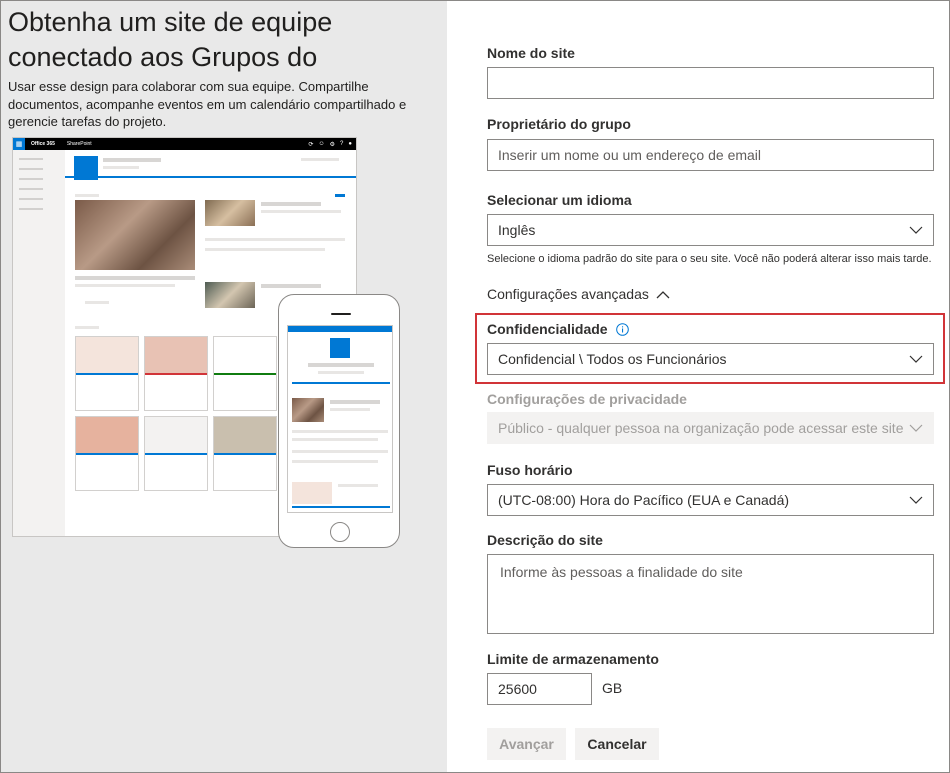 Image resolution: width=950 pixels, height=773 pixels. Describe the element at coordinates (623, 329) in the screenshot. I see `info-icon` at that location.